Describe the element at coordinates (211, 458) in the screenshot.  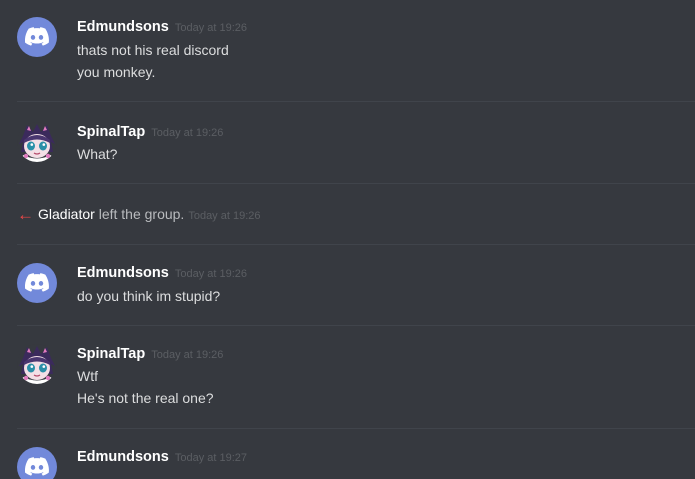
I see `timestamp: Today at 19:27` at that location.